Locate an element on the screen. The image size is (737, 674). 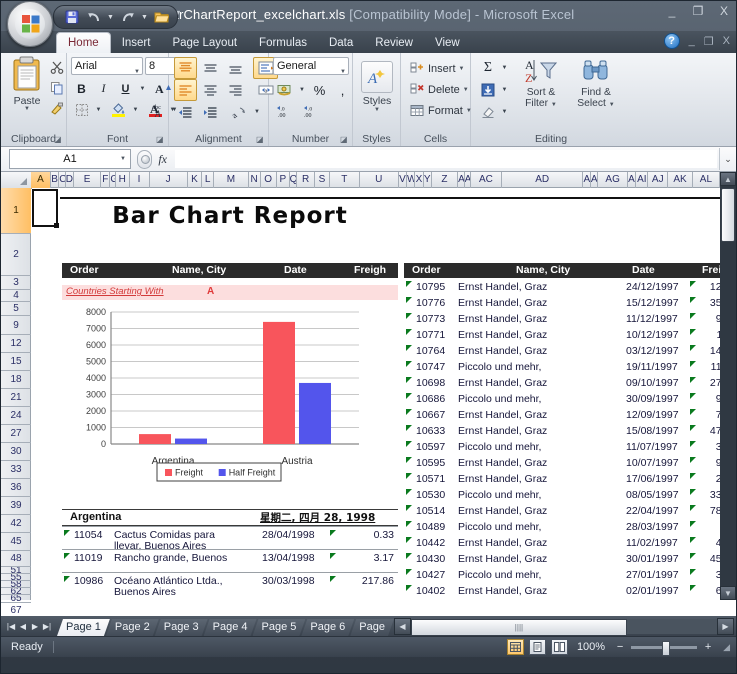
row-header-51: 51 is located at coordinates (16, 570).